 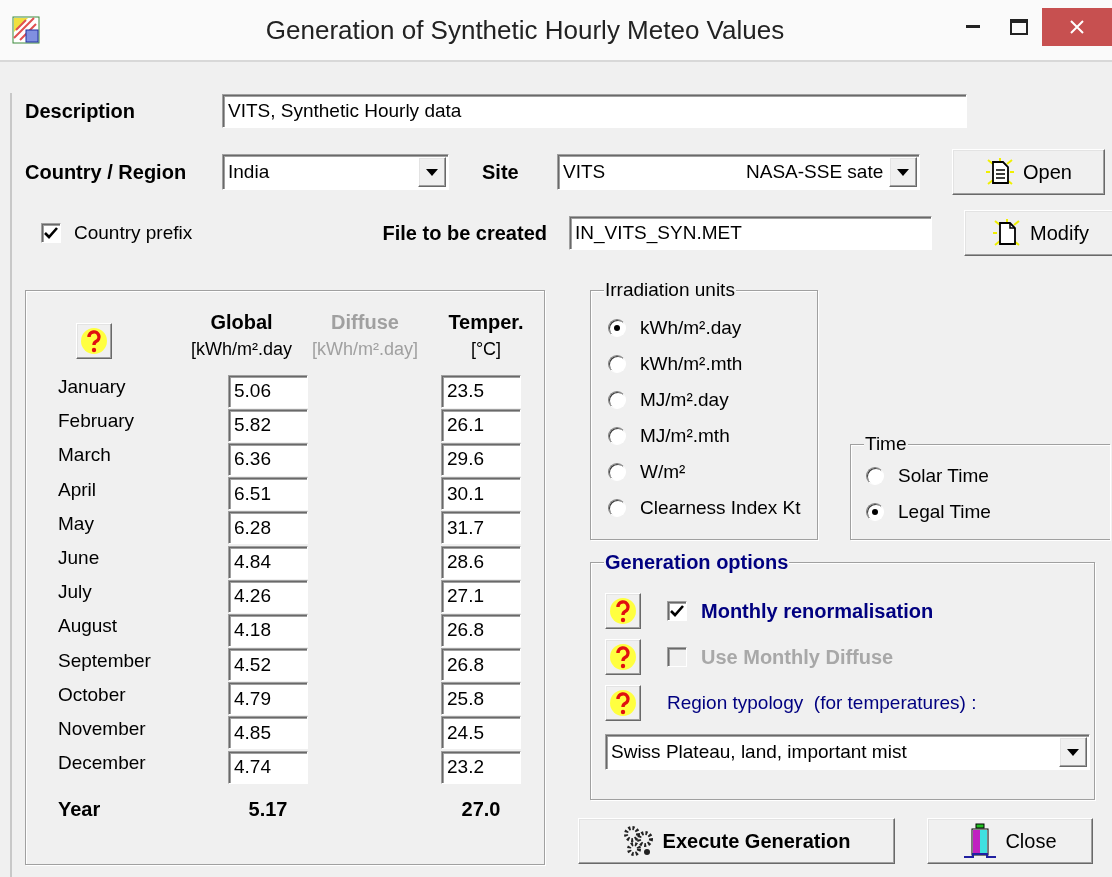 What do you see at coordinates (106, 172) in the screenshot?
I see `country-label: Country / Region` at bounding box center [106, 172].